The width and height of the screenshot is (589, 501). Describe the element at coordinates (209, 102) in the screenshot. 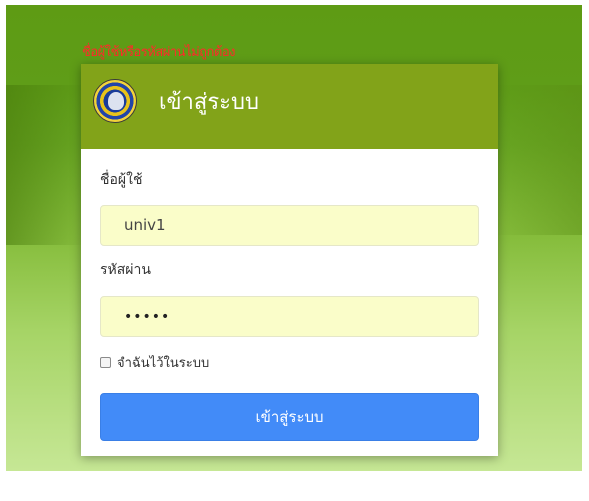

I see `login-title: เข้าสู่ระบบ` at that location.